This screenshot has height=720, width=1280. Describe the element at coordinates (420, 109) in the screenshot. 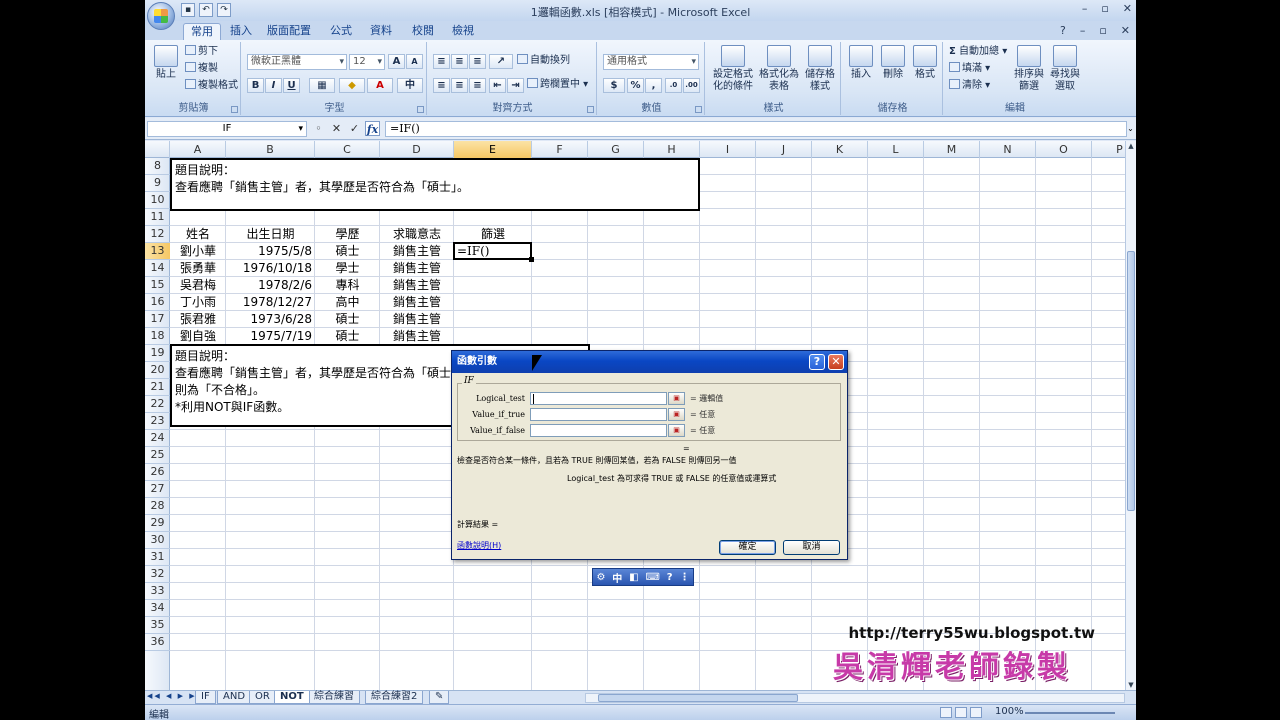

I see `font-launcher-icon` at that location.